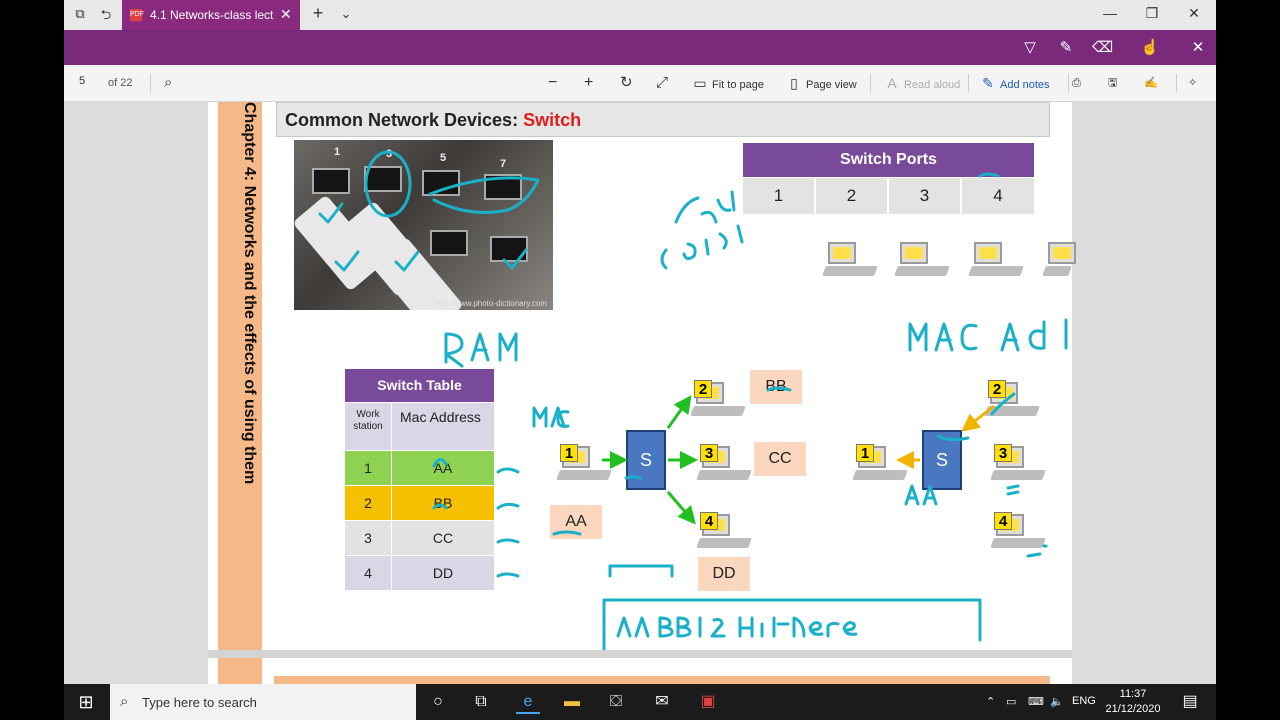 The image size is (1280, 720). Describe the element at coordinates (318, 13) in the screenshot. I see `new-tab-button: +` at that location.